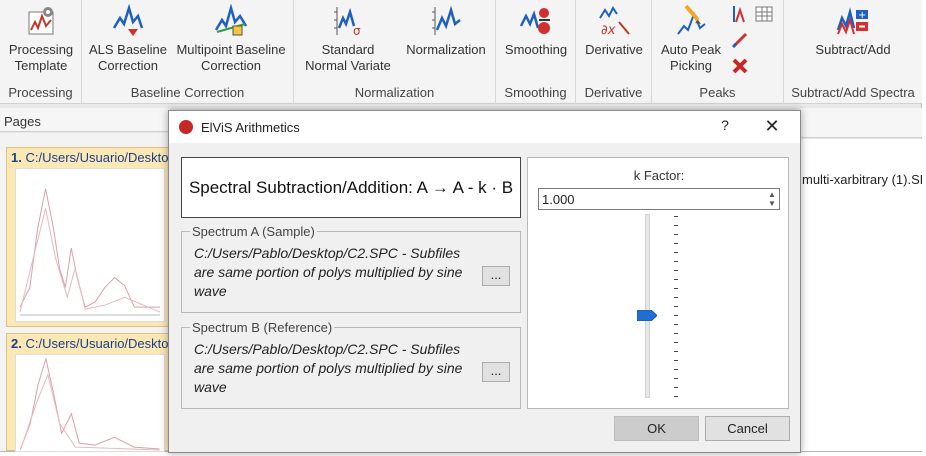 This screenshot has width=926, height=456. I want to click on page-index: 1., so click(16, 157).